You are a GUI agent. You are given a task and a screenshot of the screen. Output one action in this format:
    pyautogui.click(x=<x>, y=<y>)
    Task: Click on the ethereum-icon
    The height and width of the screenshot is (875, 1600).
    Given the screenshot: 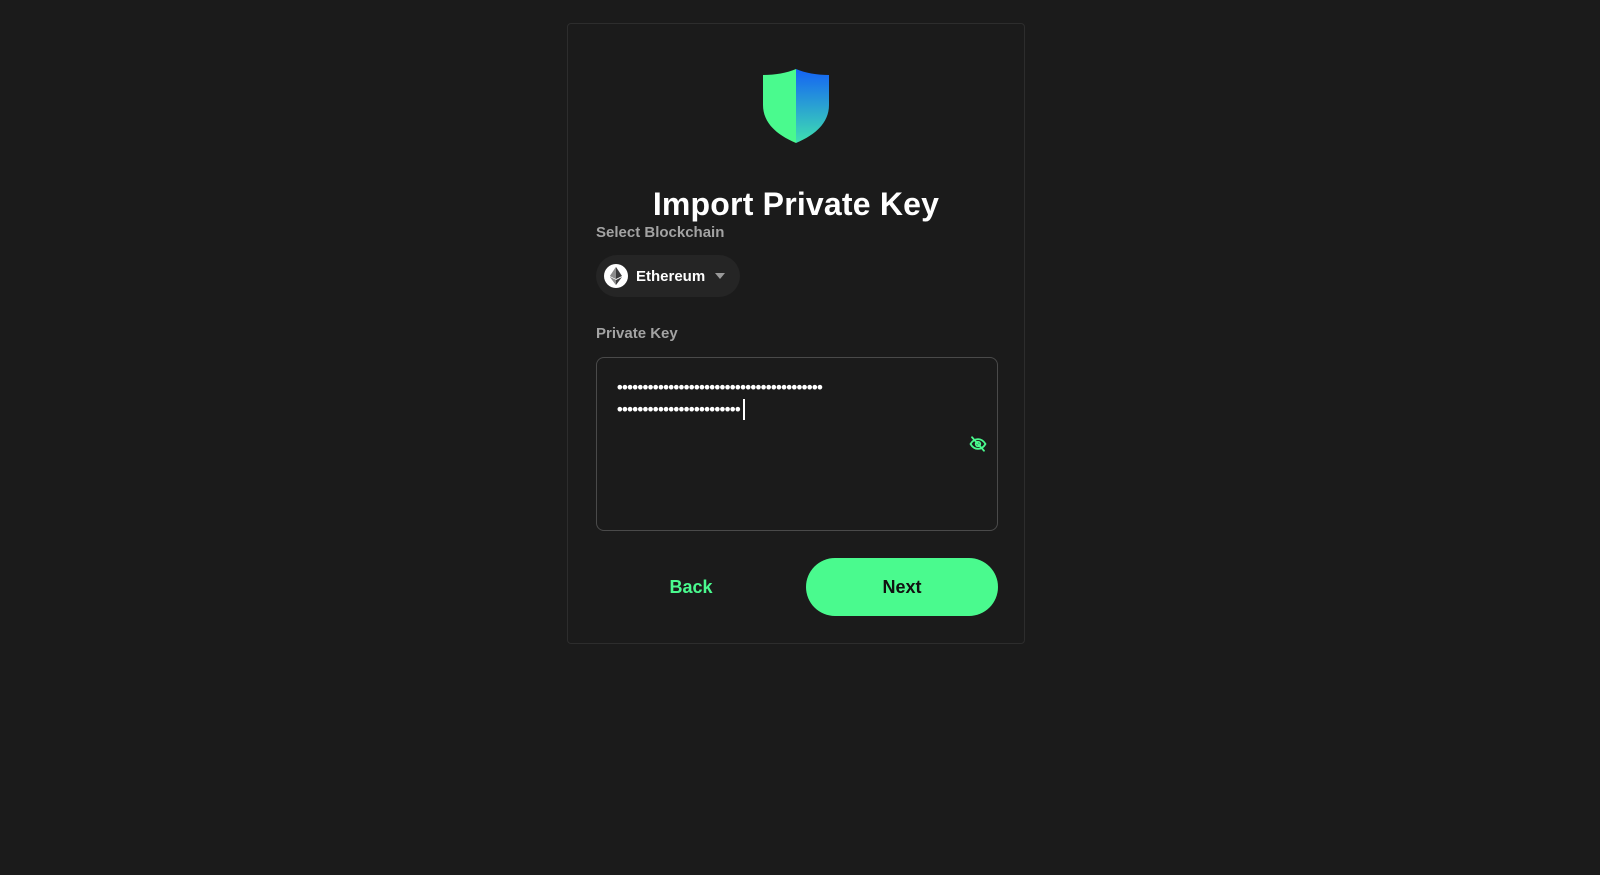 What is the action you would take?
    pyautogui.click(x=616, y=276)
    